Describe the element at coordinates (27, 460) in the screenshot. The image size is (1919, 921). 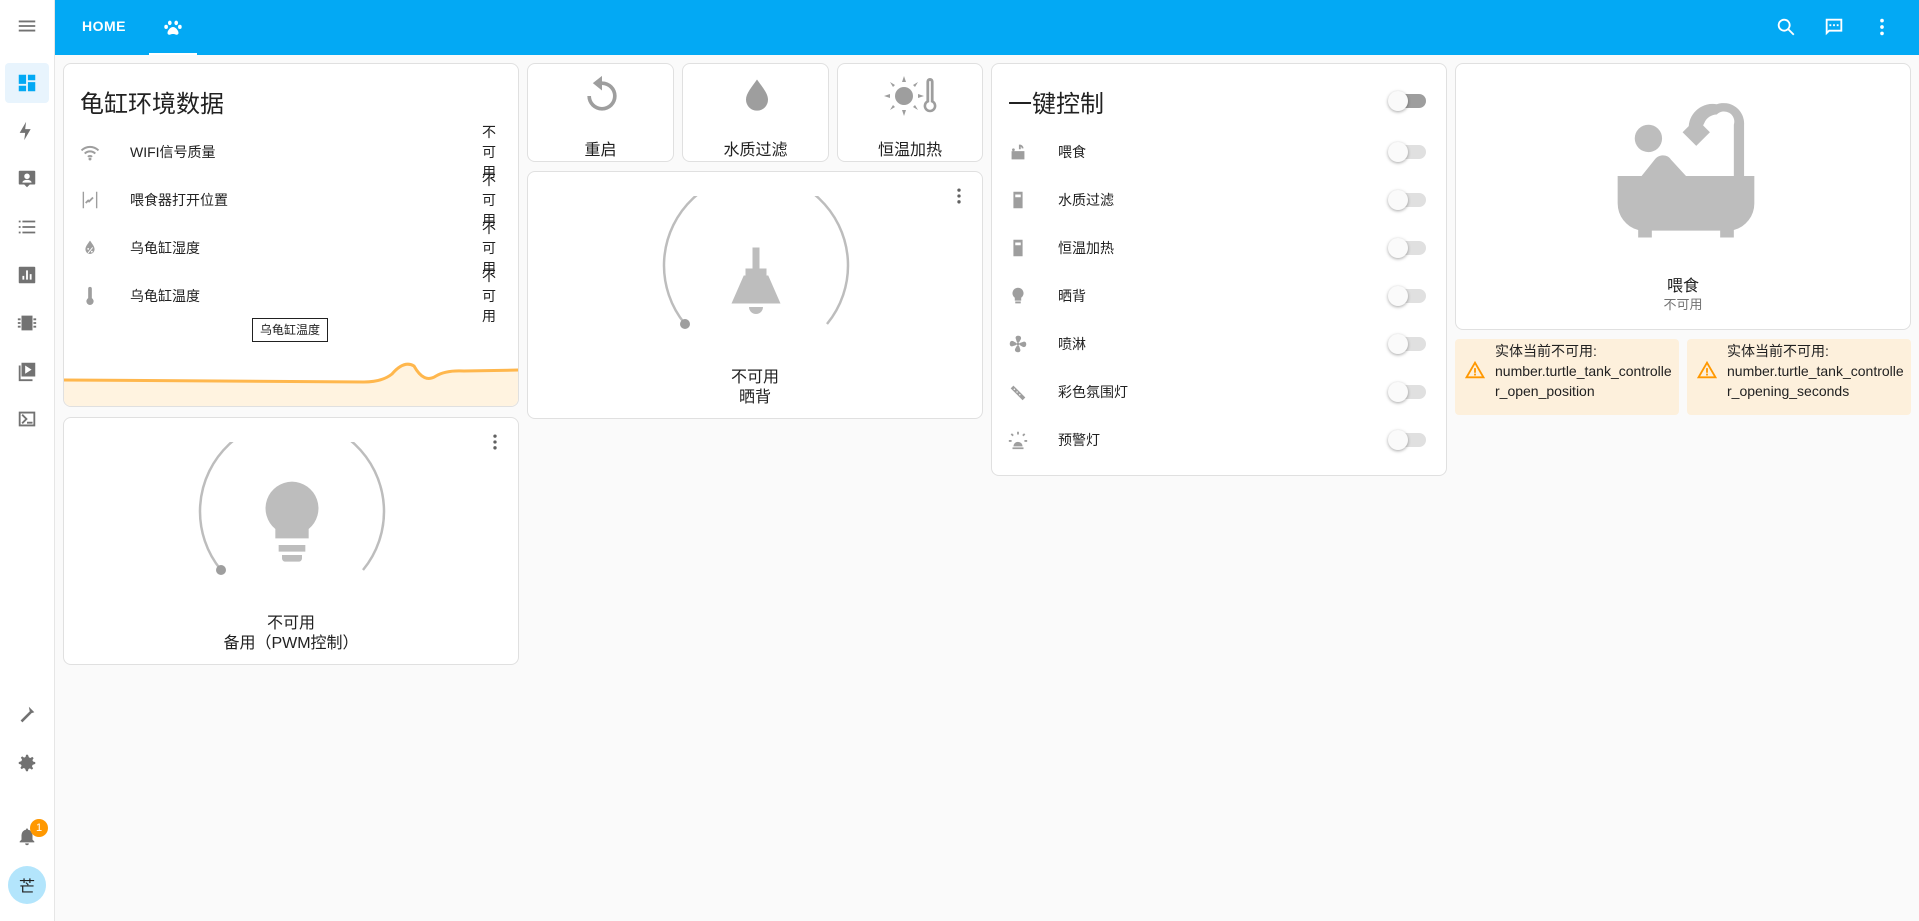
I see `sidebar: 1 芒` at that location.